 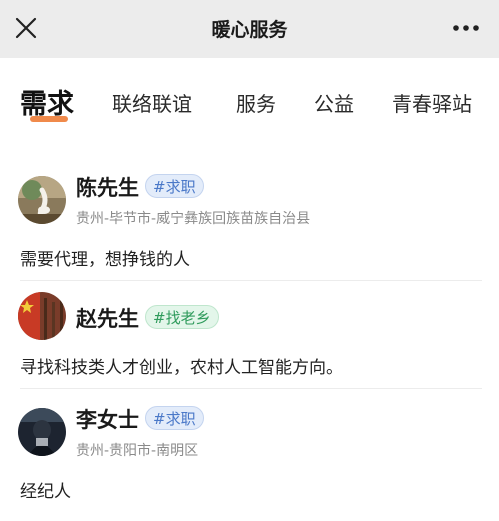 What do you see at coordinates (182, 317) in the screenshot?
I see `tag-badge: #找老乡` at bounding box center [182, 317].